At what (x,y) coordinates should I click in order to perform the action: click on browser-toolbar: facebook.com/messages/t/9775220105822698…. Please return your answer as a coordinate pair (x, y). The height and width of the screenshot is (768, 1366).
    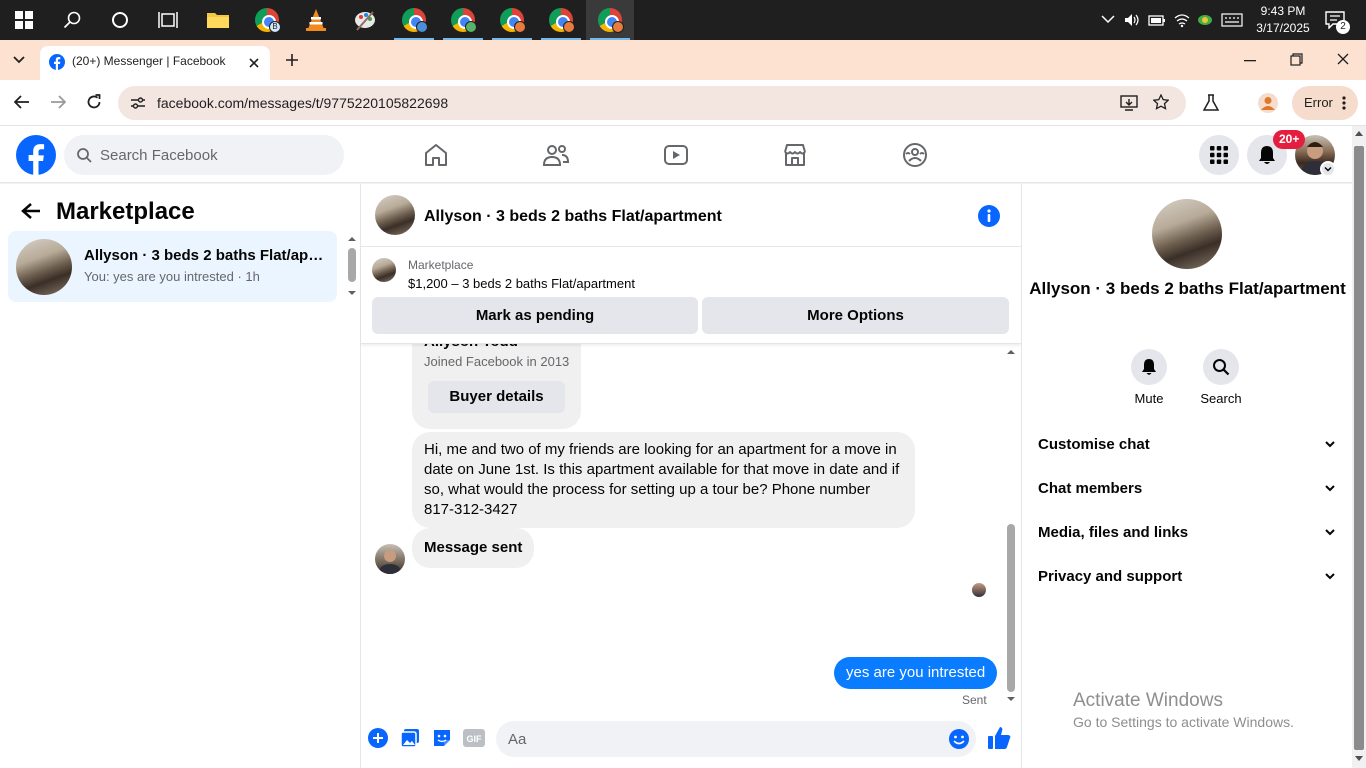
    Looking at the image, I should click on (683, 103).